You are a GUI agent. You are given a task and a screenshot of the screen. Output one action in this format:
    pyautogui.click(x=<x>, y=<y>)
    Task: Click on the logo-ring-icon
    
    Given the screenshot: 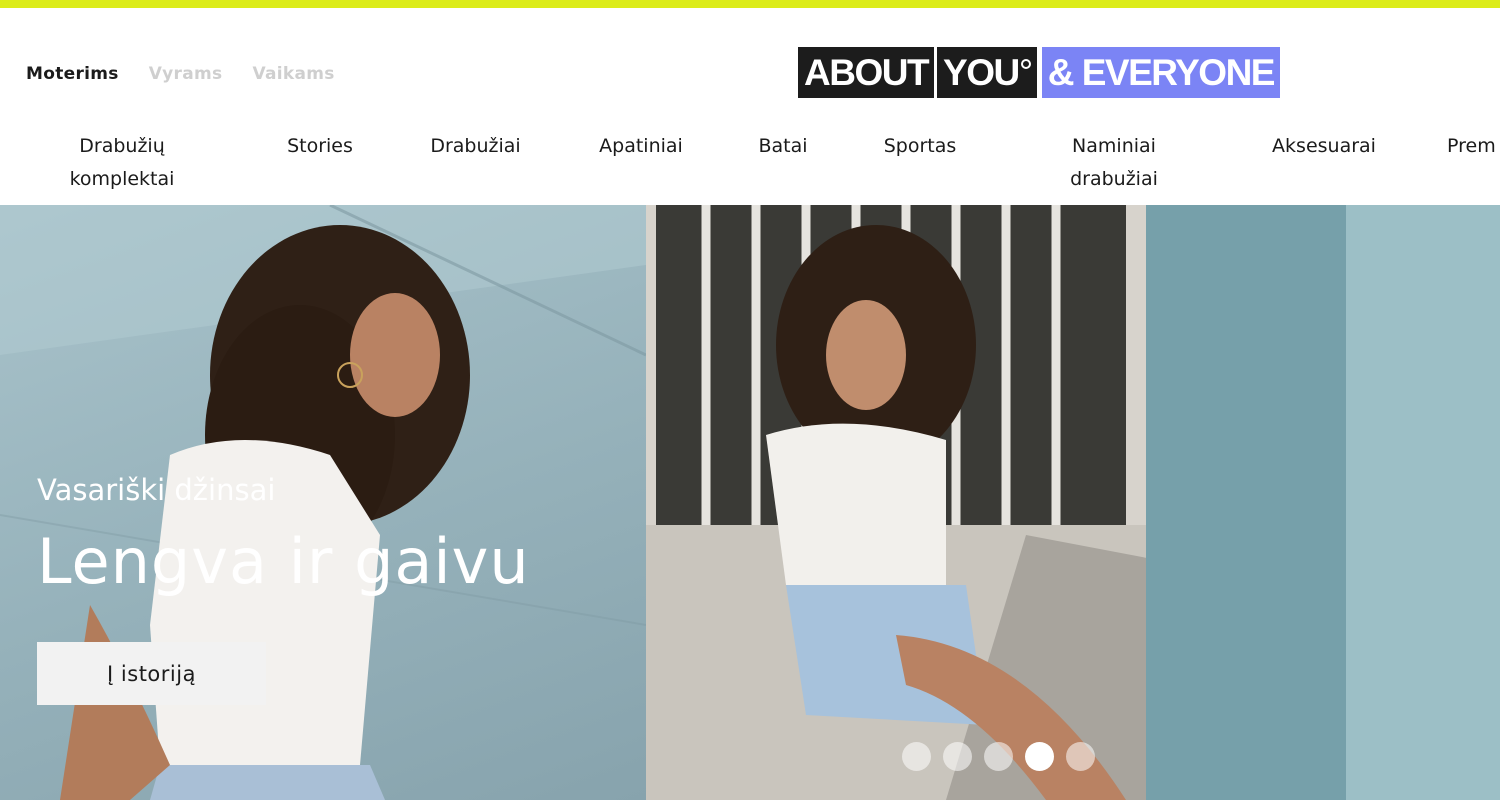 What is the action you would take?
    pyautogui.click(x=1025, y=63)
    